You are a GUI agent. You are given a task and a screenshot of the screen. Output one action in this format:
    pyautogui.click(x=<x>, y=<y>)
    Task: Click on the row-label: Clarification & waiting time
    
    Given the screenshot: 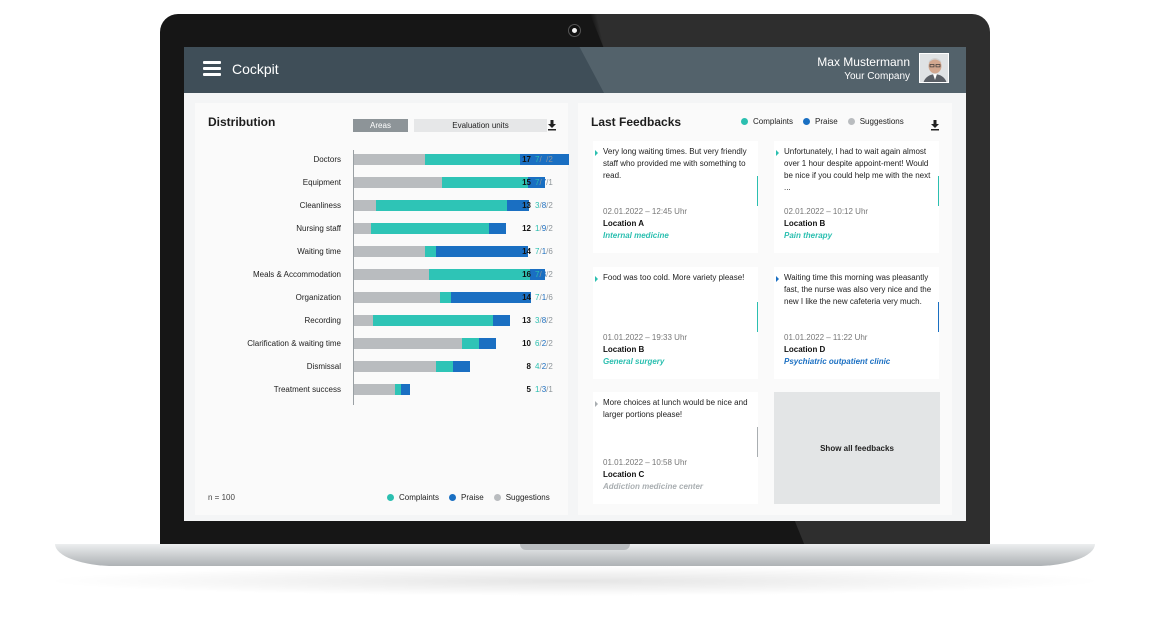 What is the action you would take?
    pyautogui.click(x=294, y=343)
    